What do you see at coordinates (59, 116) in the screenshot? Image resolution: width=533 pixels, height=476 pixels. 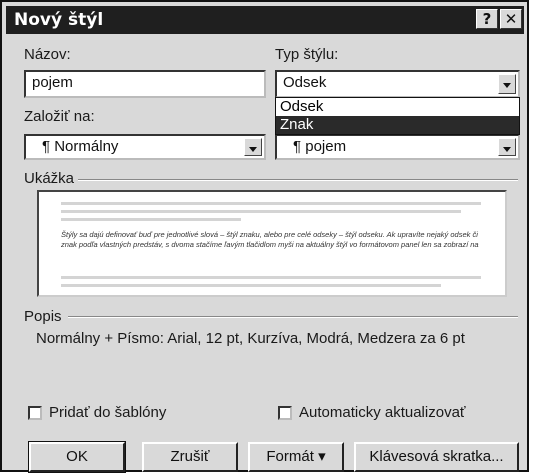 I see `based-on-label: Založiť na:` at bounding box center [59, 116].